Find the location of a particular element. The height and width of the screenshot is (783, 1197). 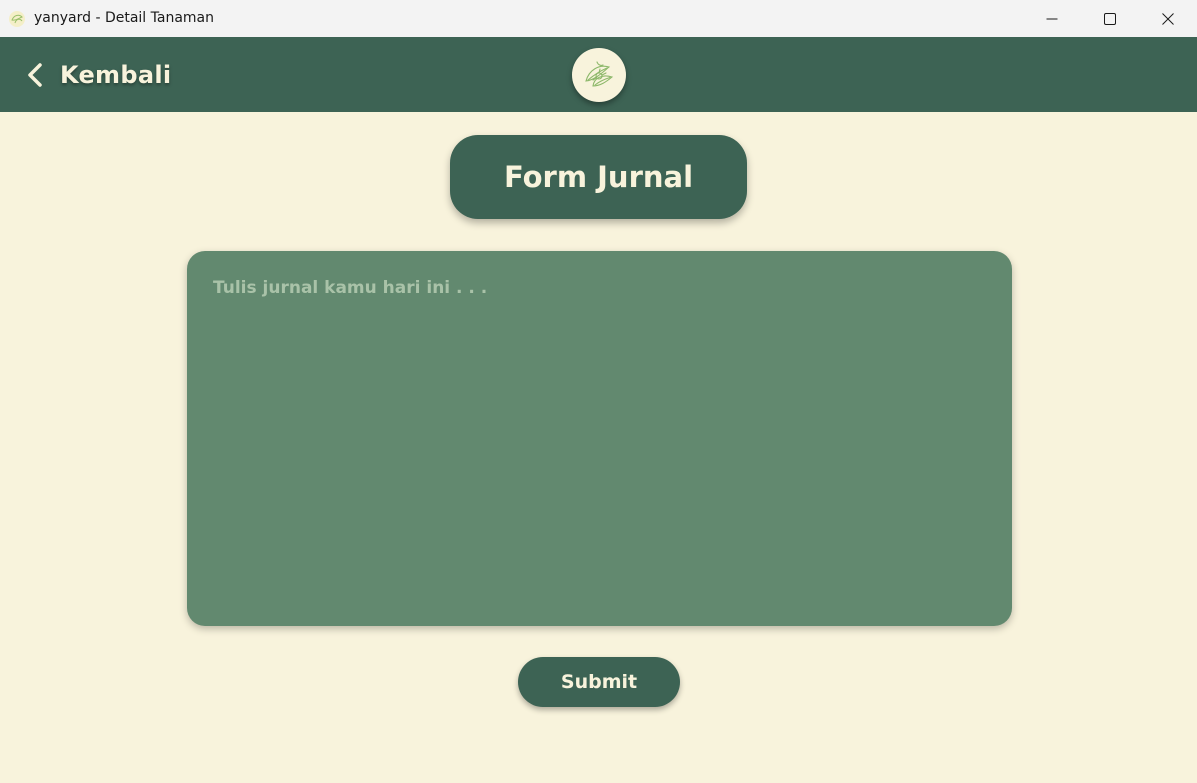

app-header: Kembali is located at coordinates (598, 74).